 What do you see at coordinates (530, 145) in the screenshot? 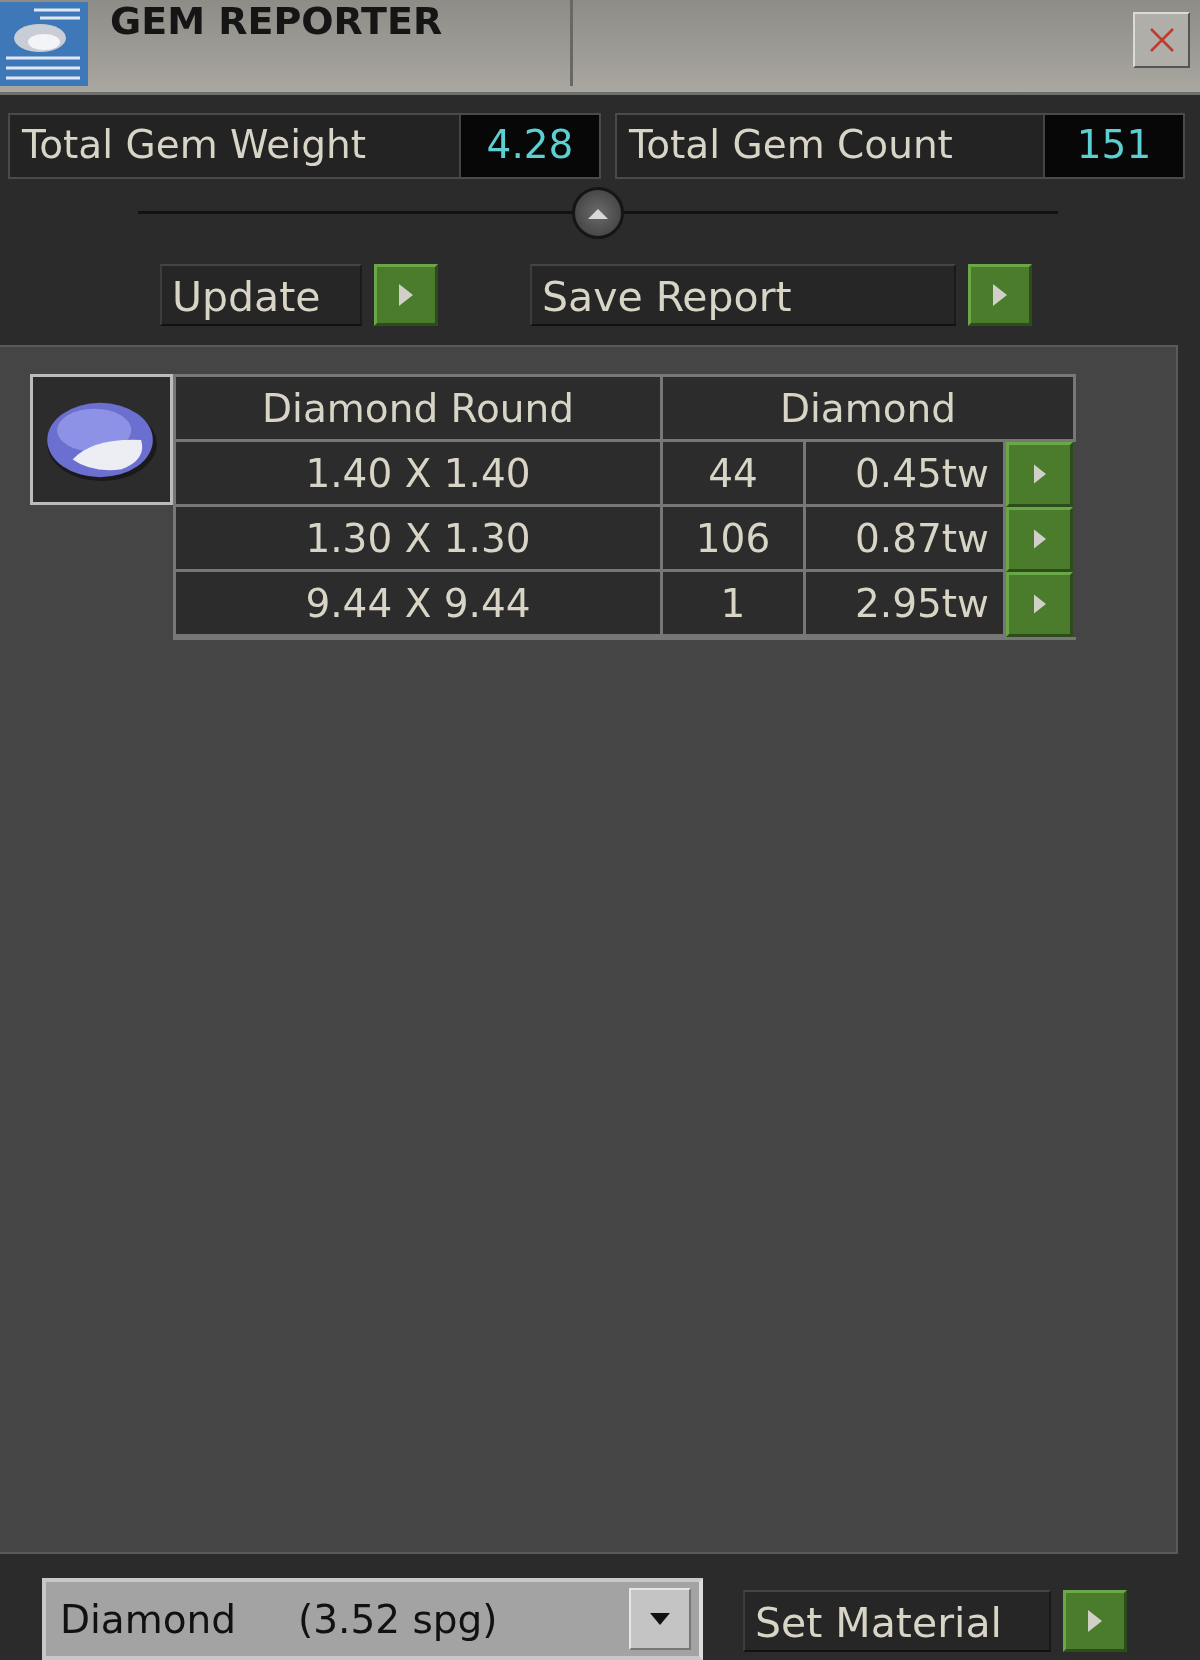
I see `stat-value: 4.28` at bounding box center [530, 145].